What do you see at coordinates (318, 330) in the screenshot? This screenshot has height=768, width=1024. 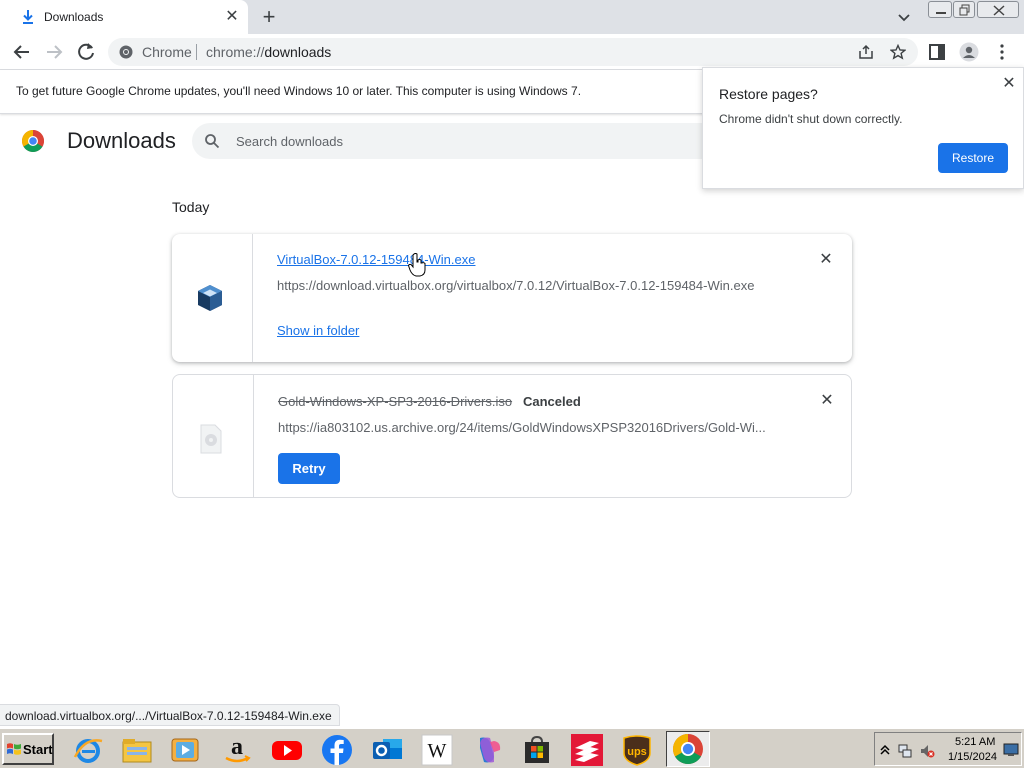 I see `show-in-folder-link: Show in folder` at bounding box center [318, 330].